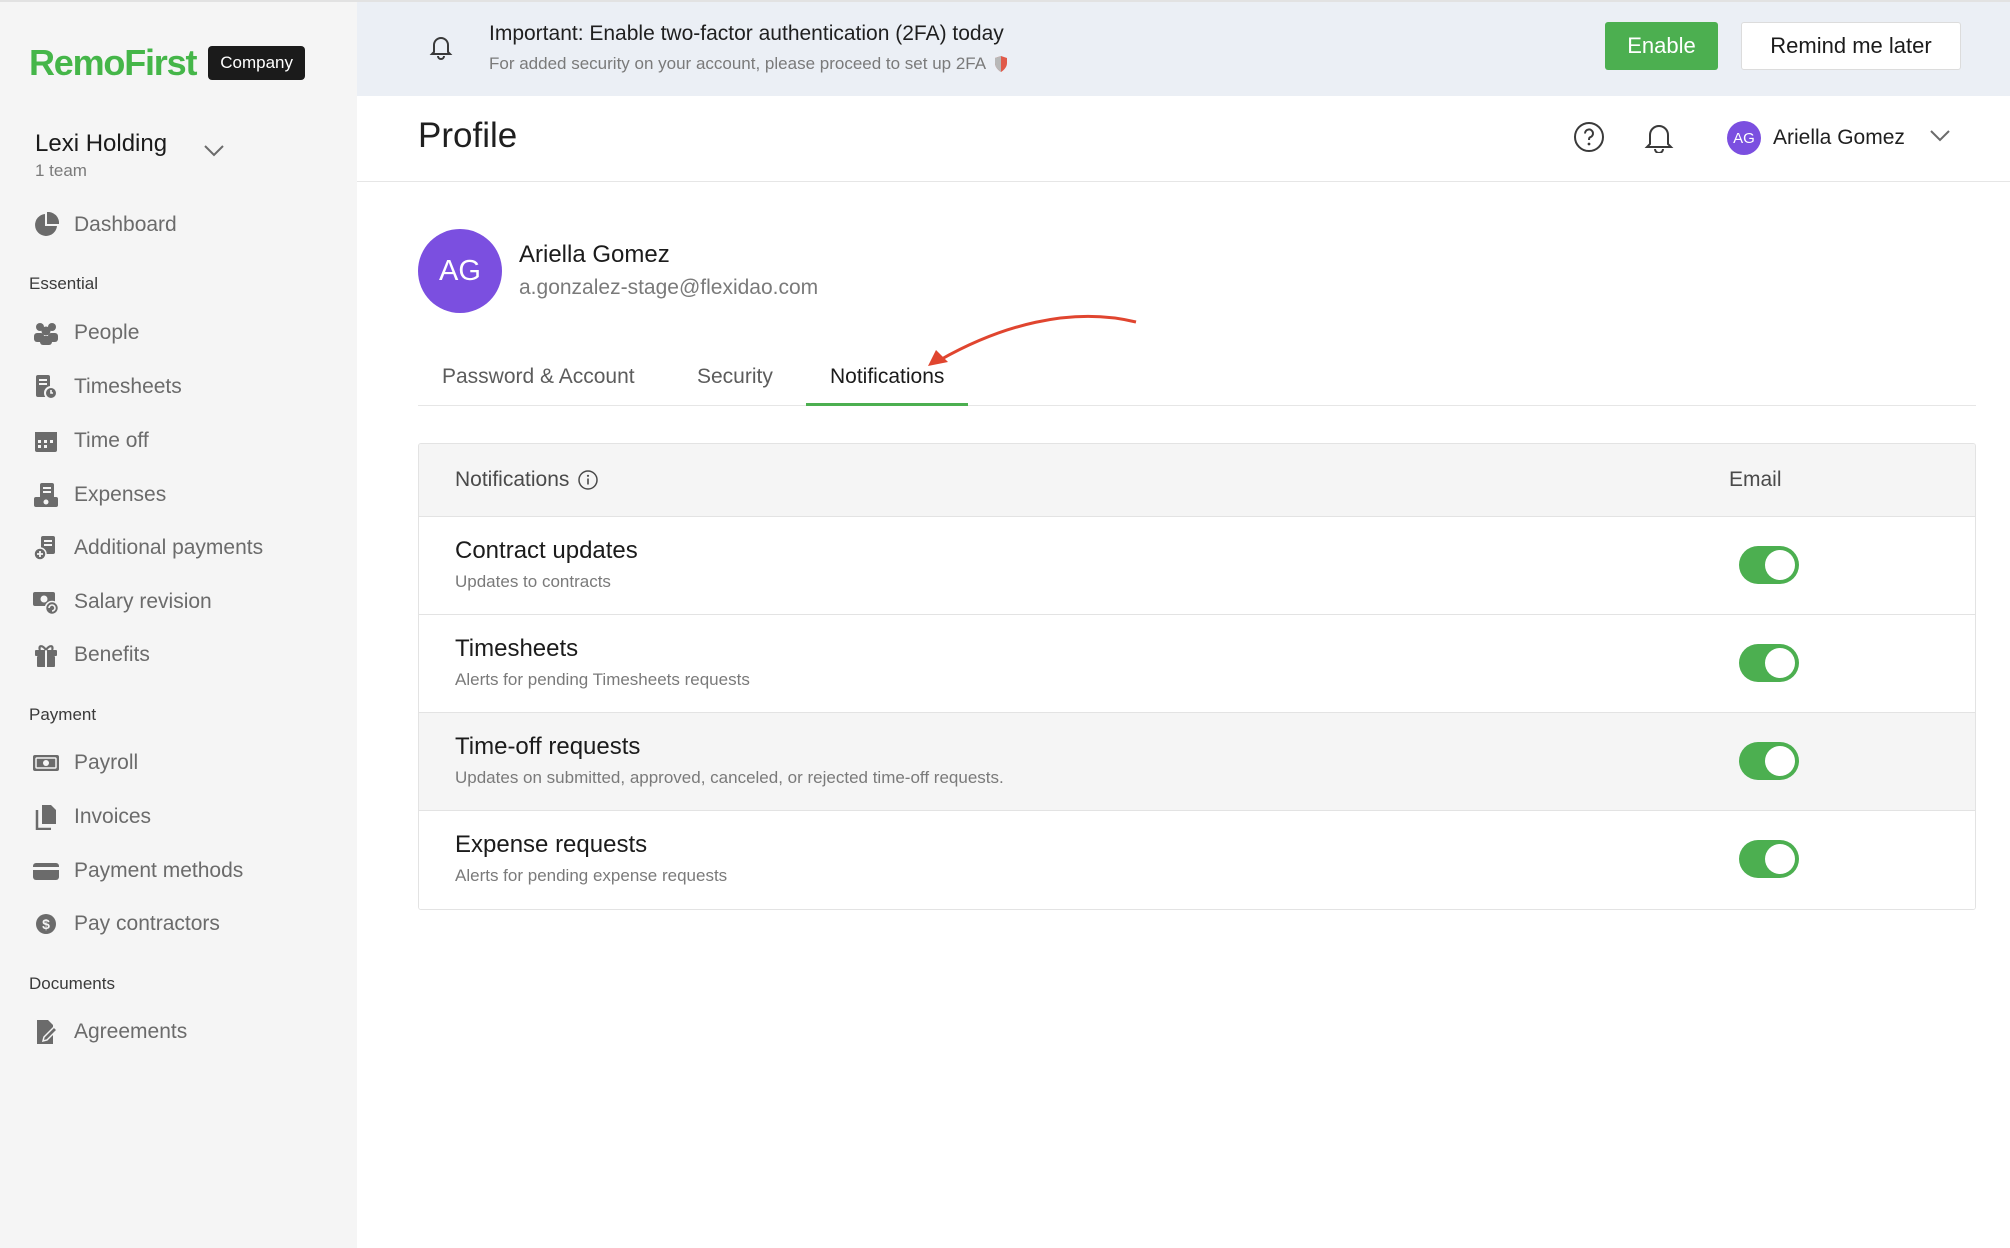  I want to click on sidebar-item-expenses: Expenses, so click(99, 495).